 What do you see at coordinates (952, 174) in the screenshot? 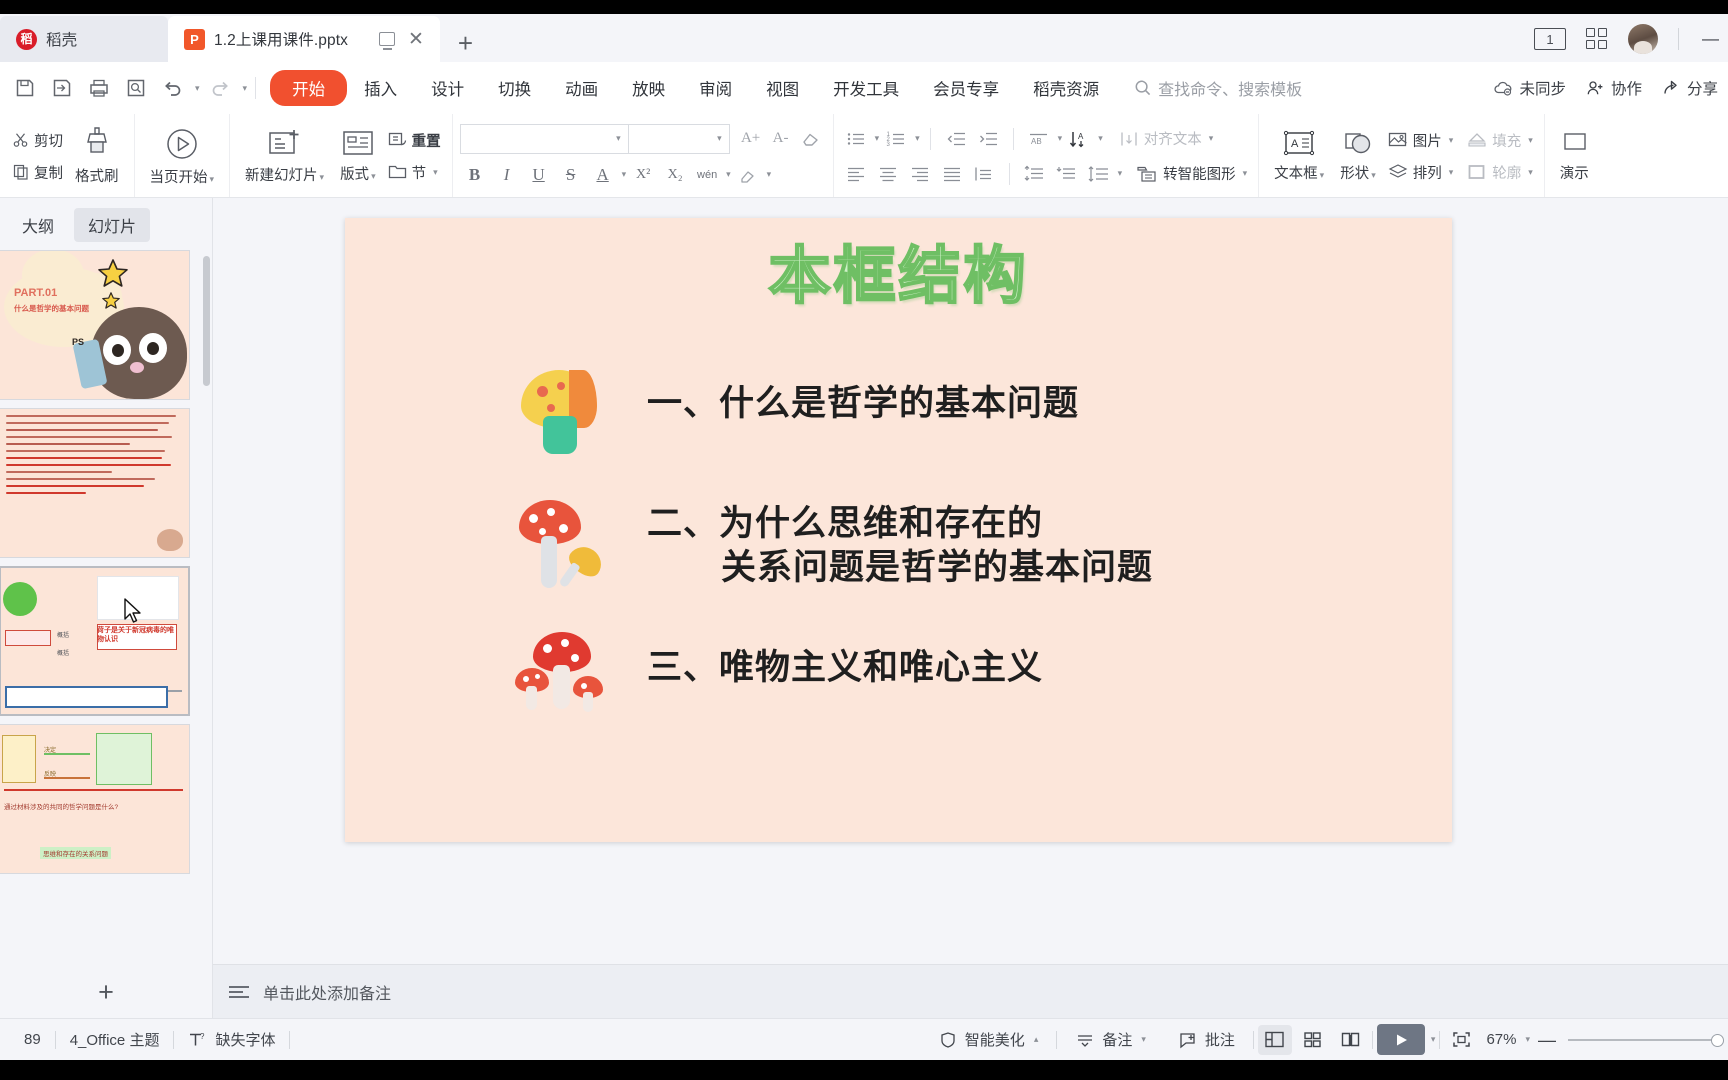
I see `justify-button` at bounding box center [952, 174].